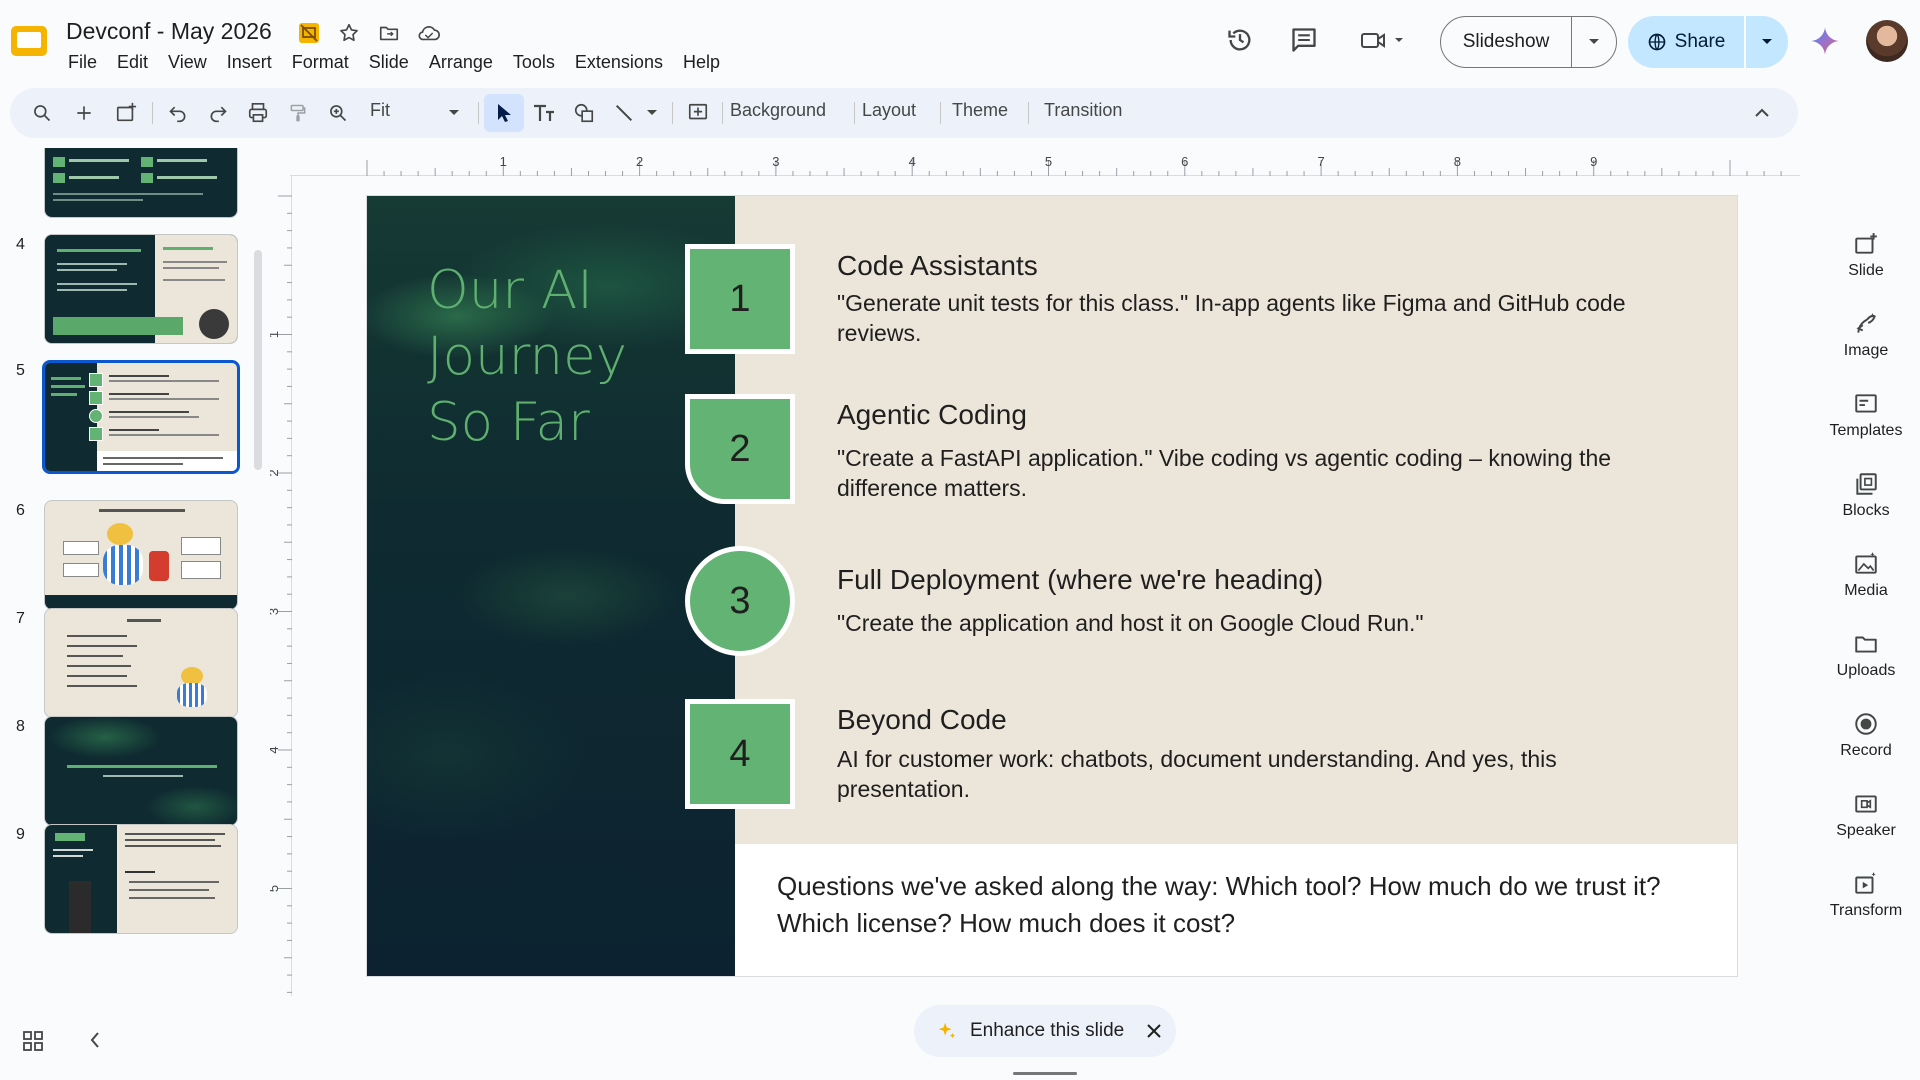 The width and height of the screenshot is (1920, 1080). Describe the element at coordinates (218, 113) in the screenshot. I see `redo-icon` at that location.